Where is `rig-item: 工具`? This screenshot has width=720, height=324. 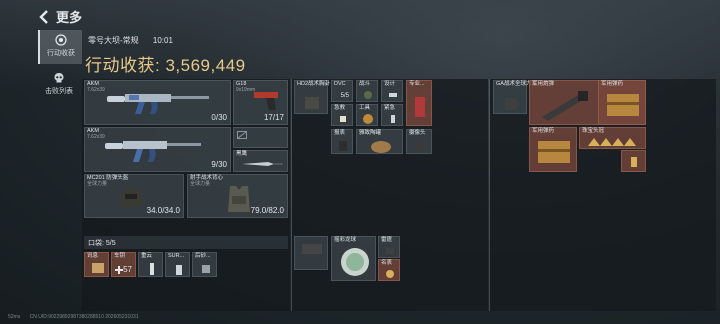
rig-item: 工具 is located at coordinates (367, 115).